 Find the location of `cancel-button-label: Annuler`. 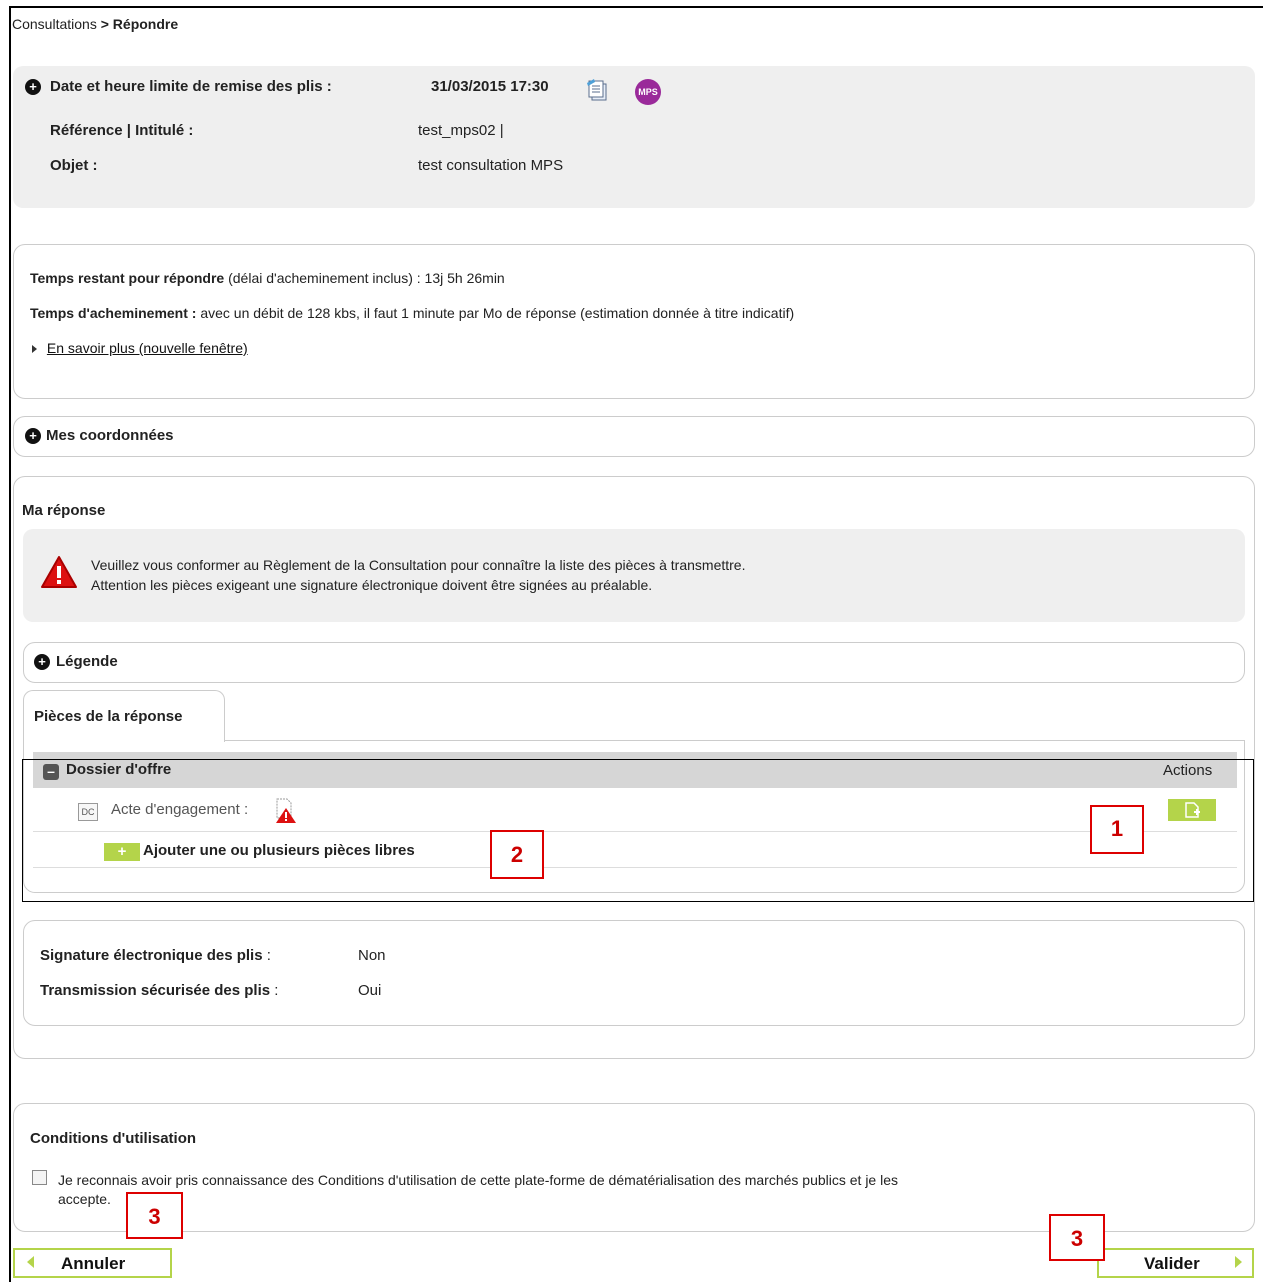

cancel-button-label: Annuler is located at coordinates (93, 1264).